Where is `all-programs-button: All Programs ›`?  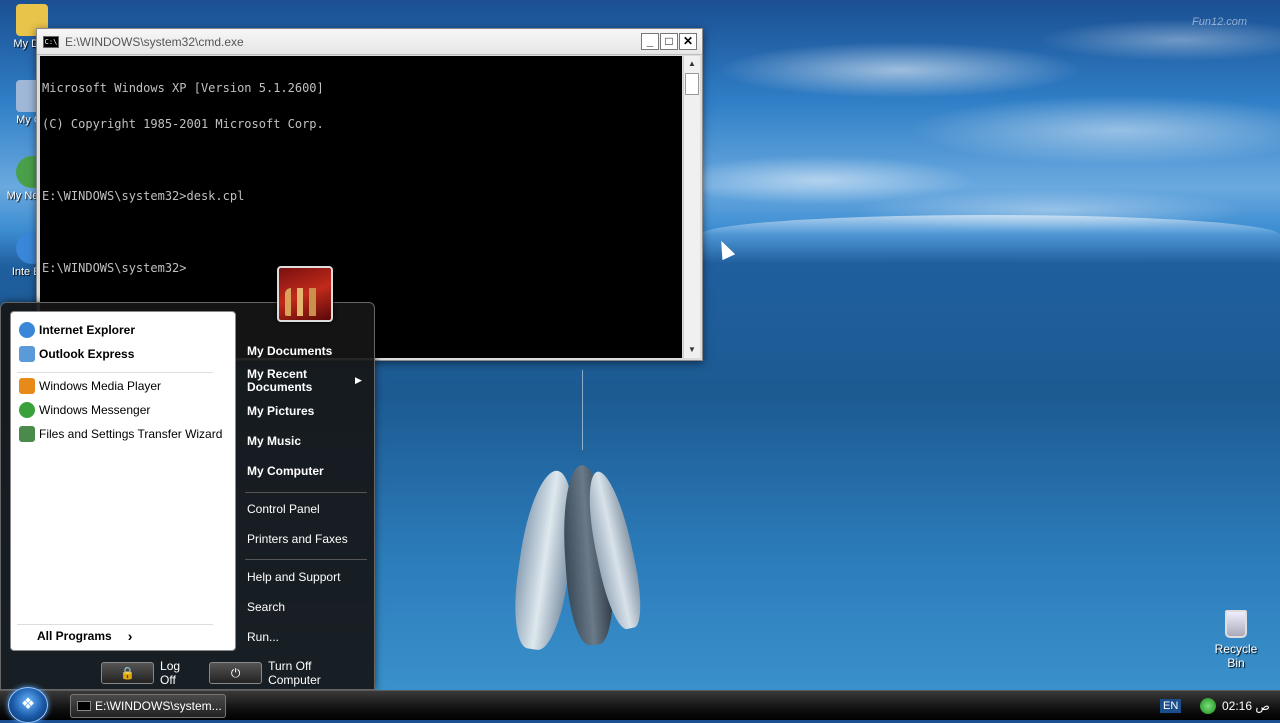
all-programs-button: All Programs › is located at coordinates (84, 636).